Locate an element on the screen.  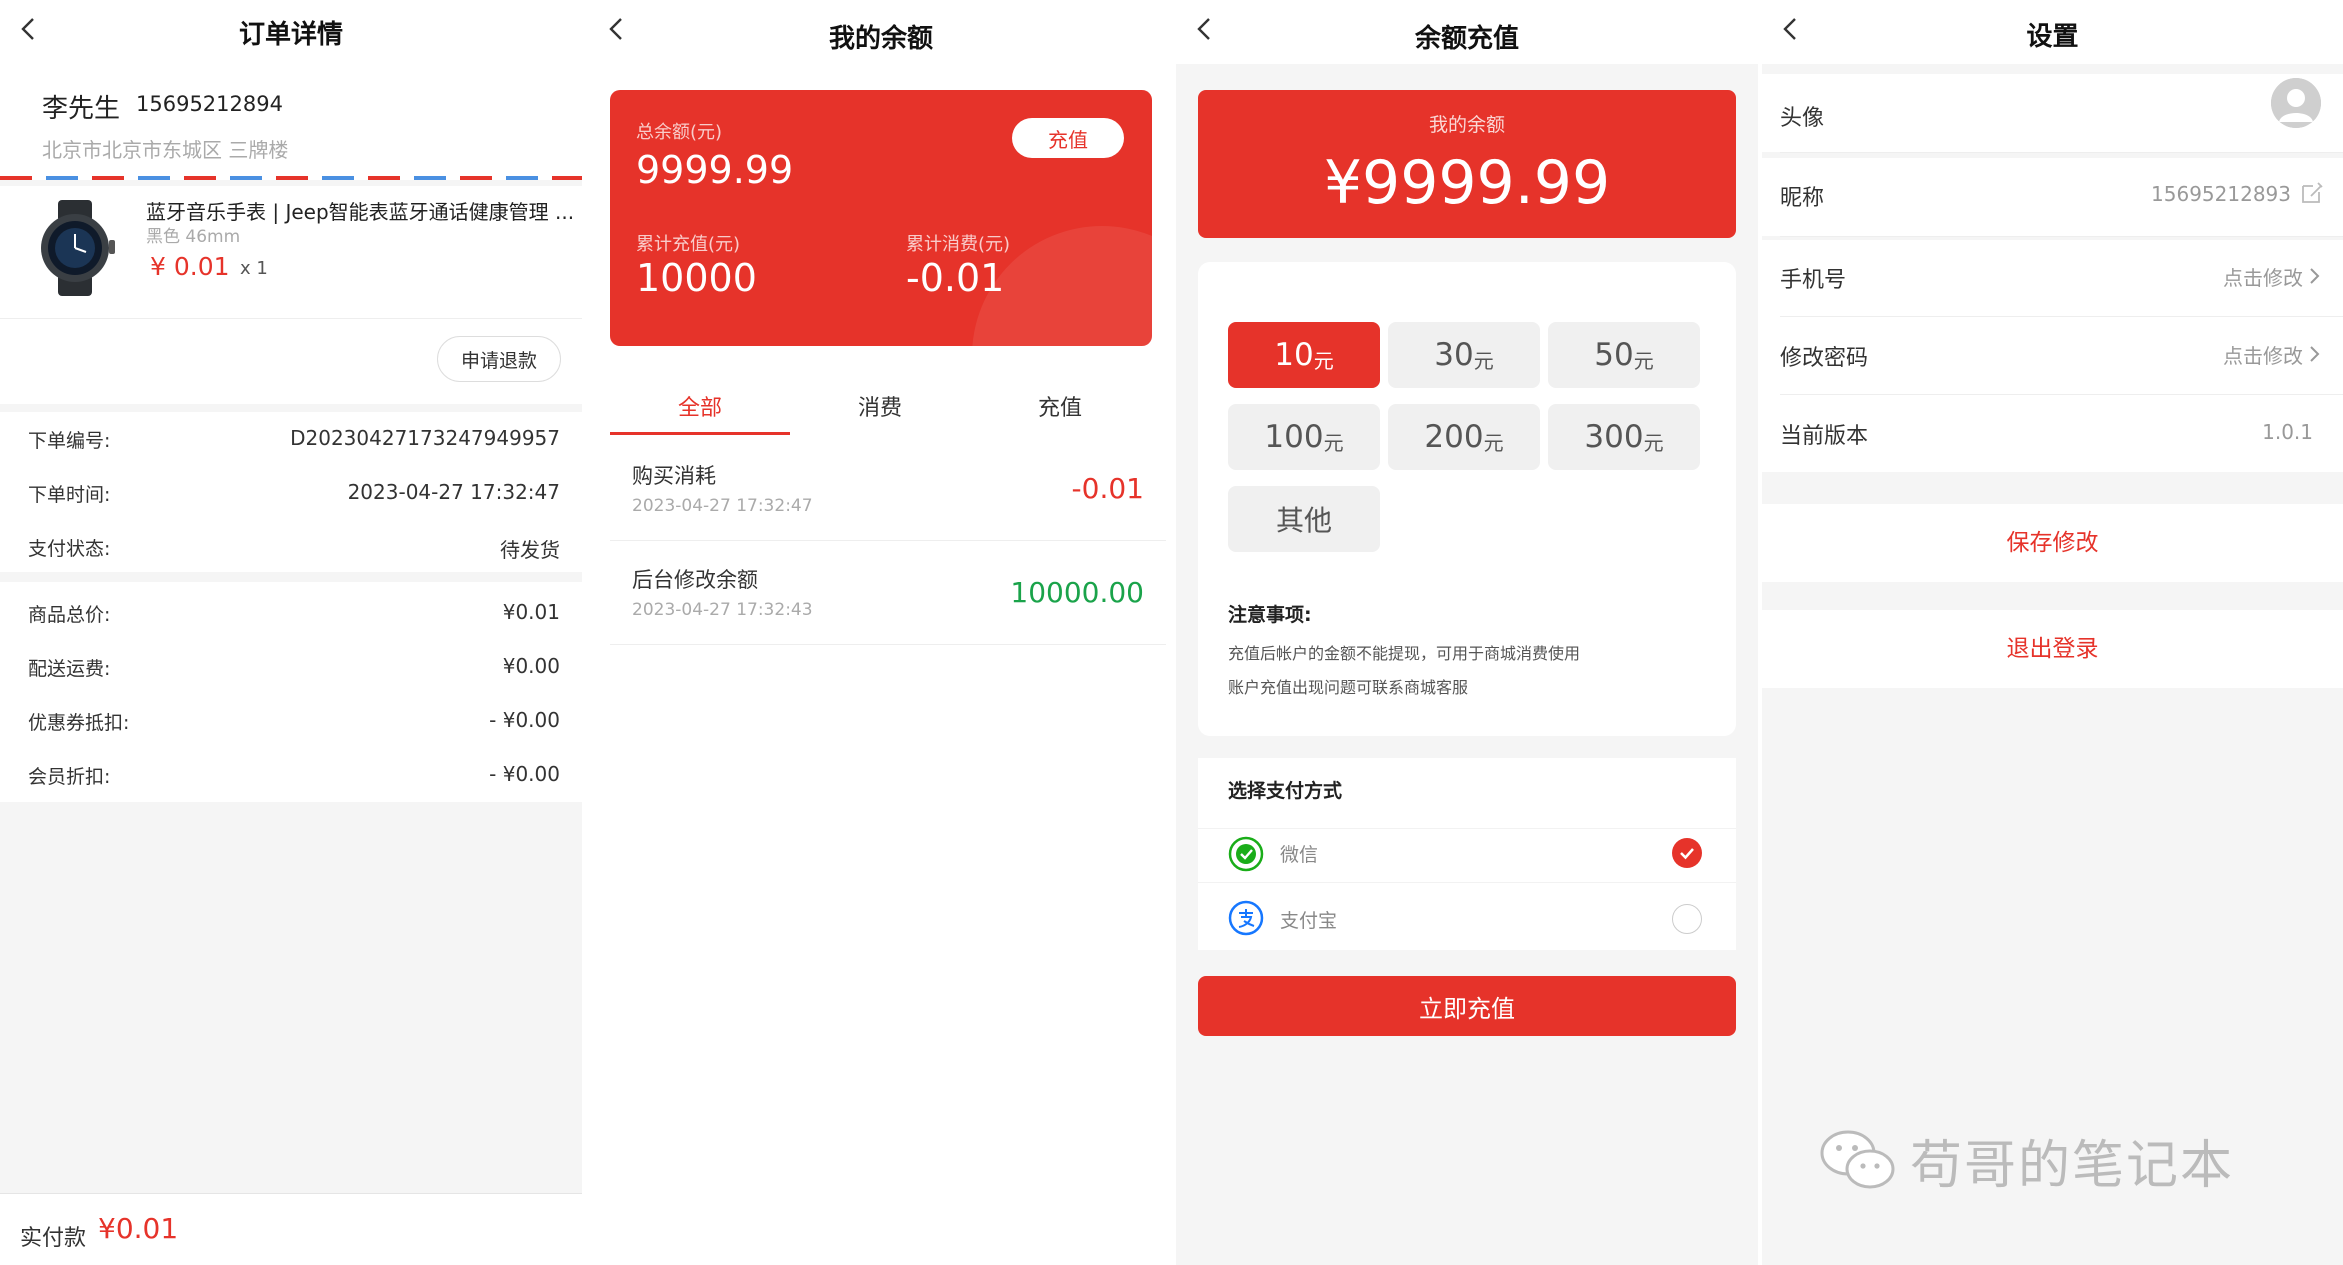
save-changes-button: 保存修改 is located at coordinates (2052, 543).